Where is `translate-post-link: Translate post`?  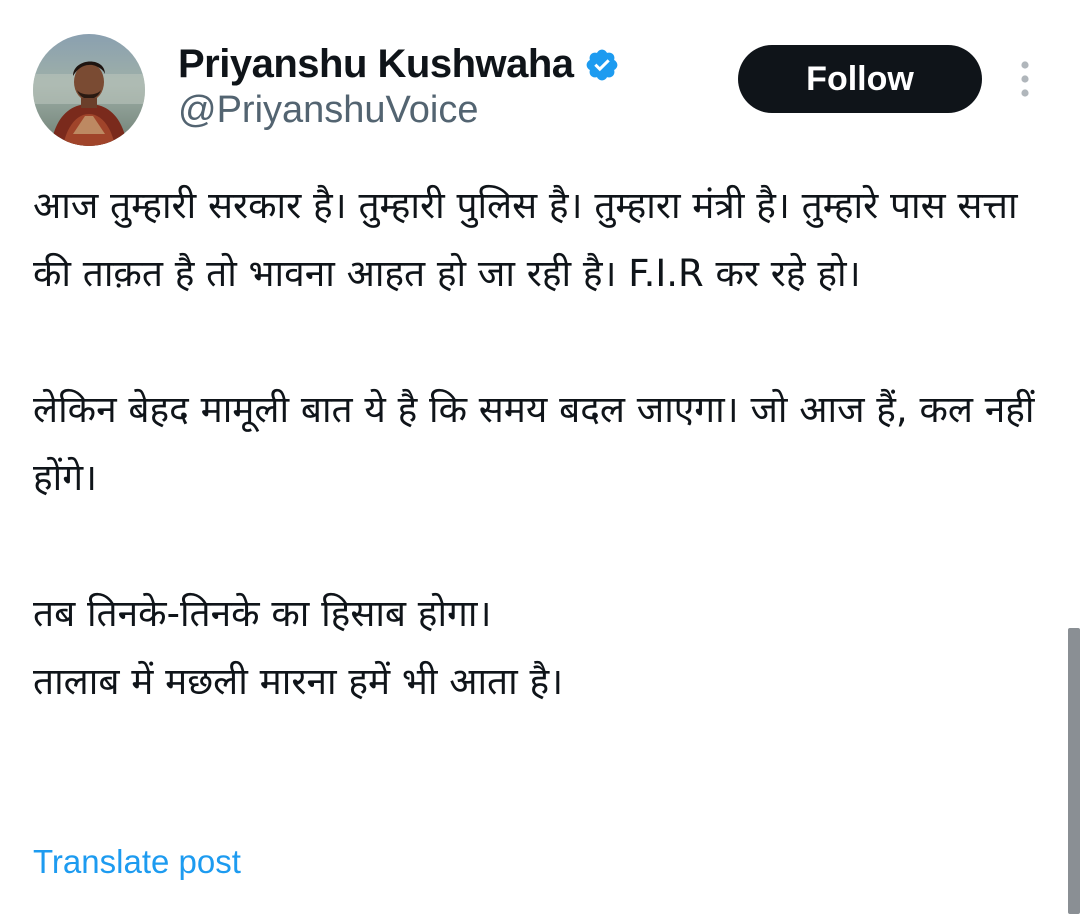
translate-post-link: Translate post is located at coordinates (137, 862).